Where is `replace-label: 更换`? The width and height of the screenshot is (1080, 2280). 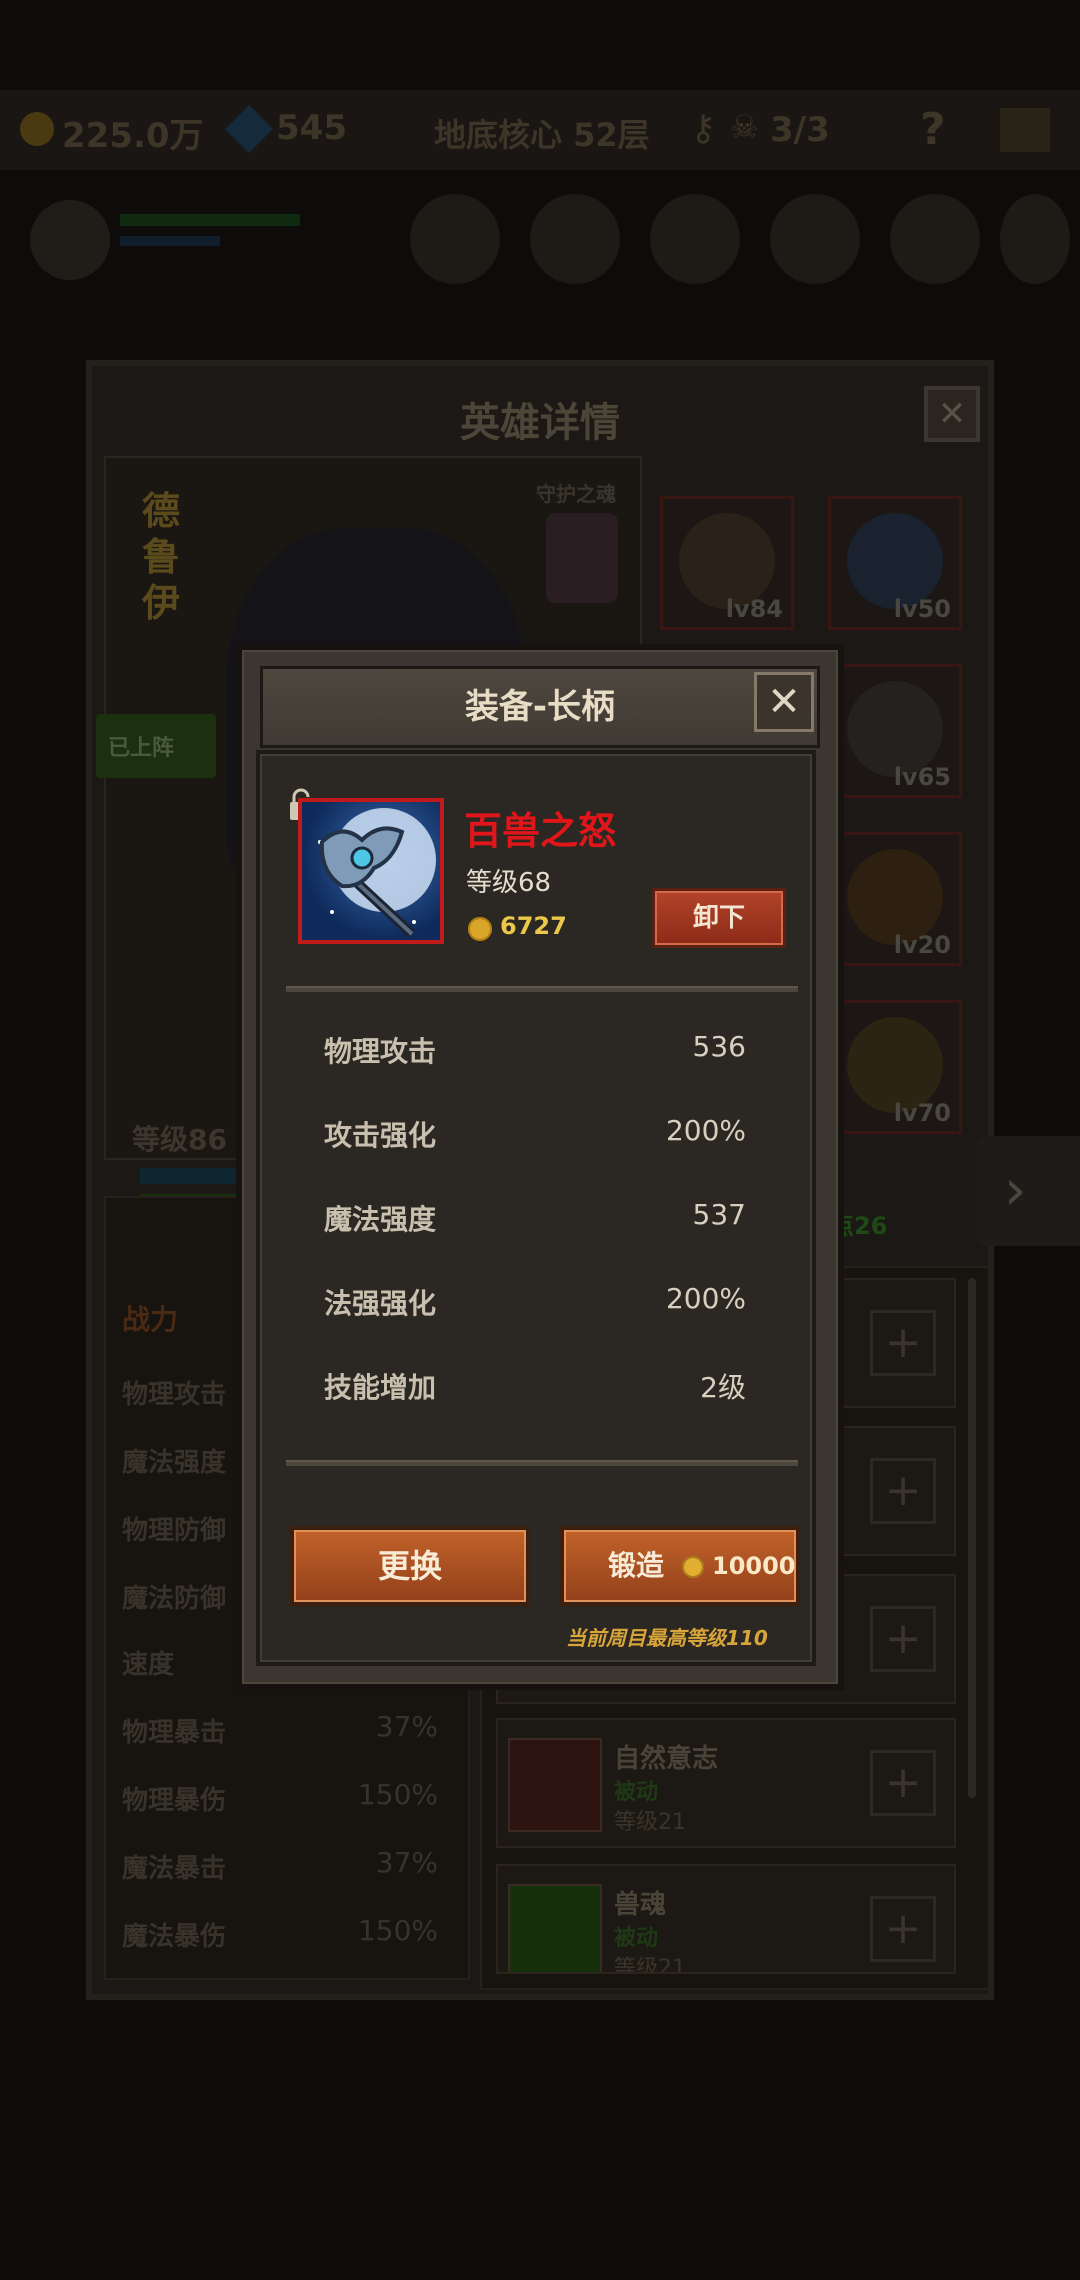 replace-label: 更换 is located at coordinates (409, 1566).